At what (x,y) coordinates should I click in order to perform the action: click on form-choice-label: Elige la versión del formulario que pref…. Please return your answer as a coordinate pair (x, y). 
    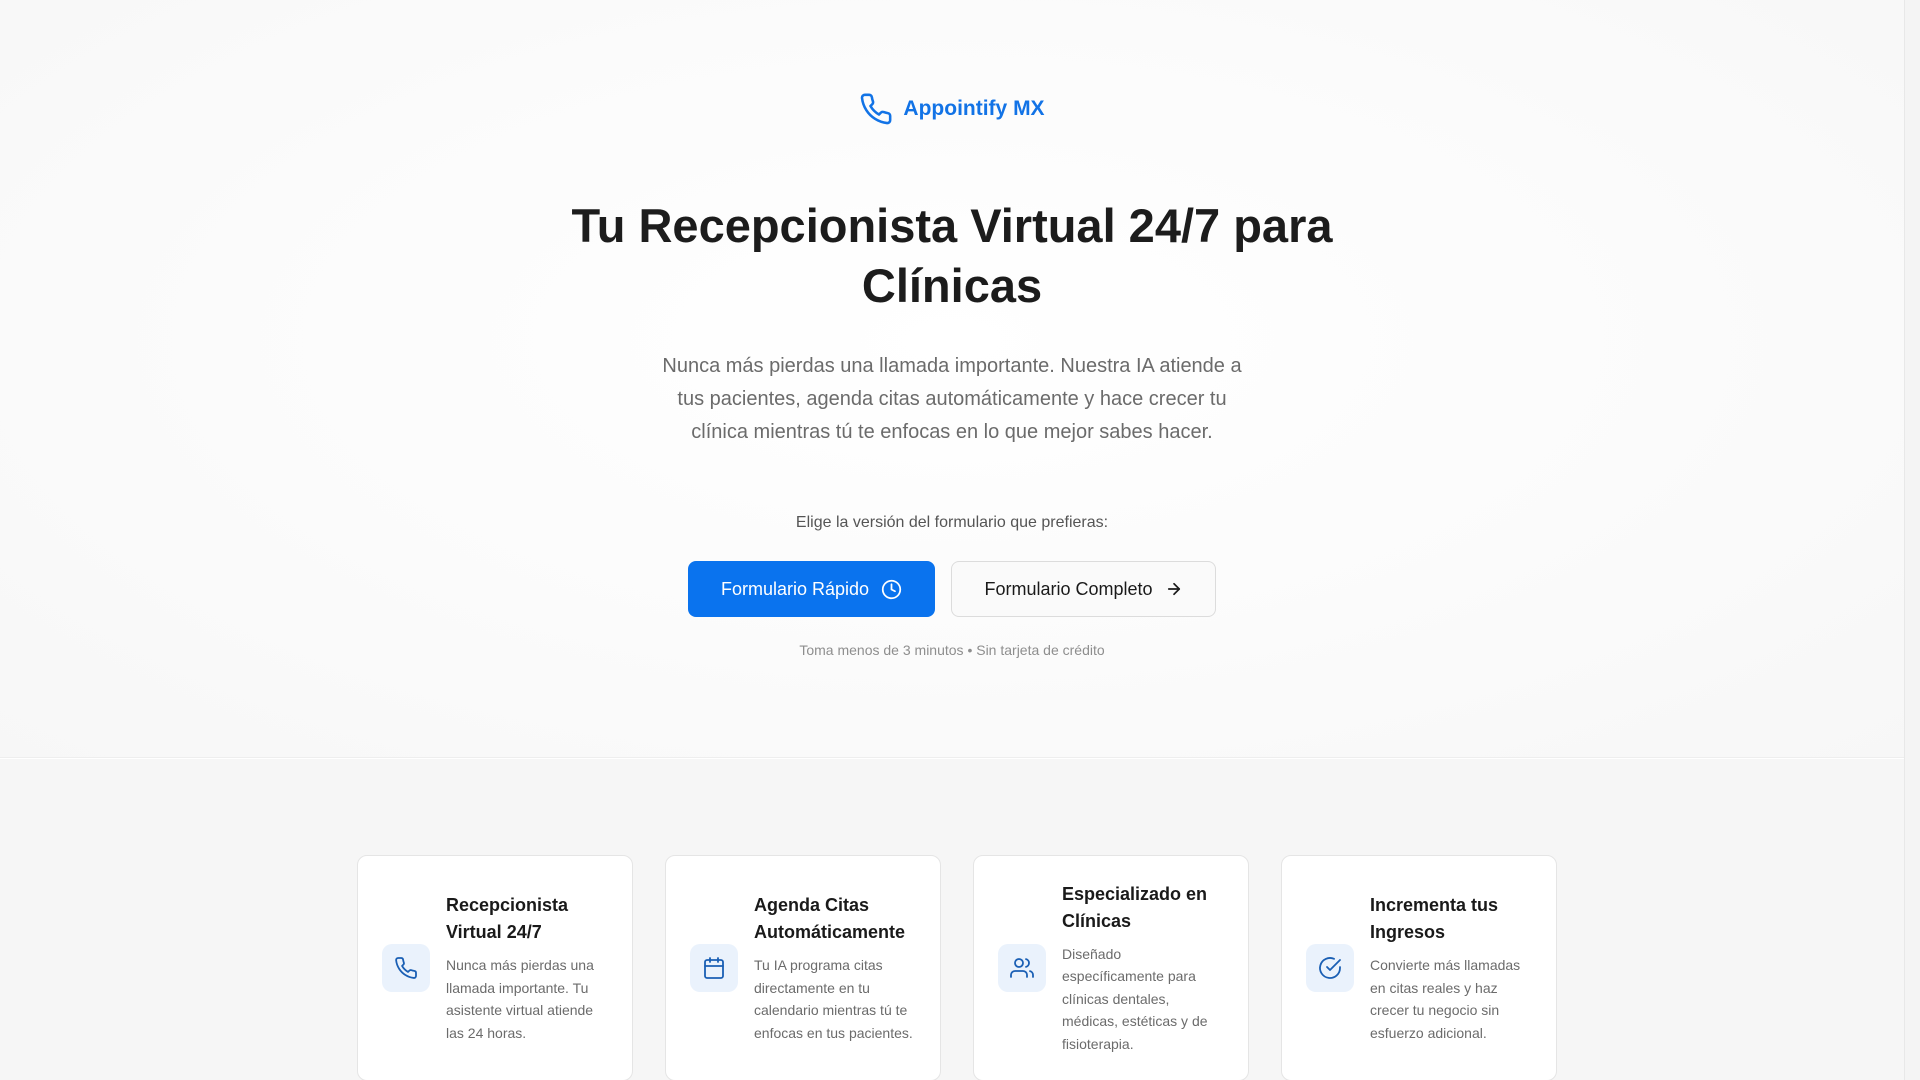
    Looking at the image, I should click on (952, 522).